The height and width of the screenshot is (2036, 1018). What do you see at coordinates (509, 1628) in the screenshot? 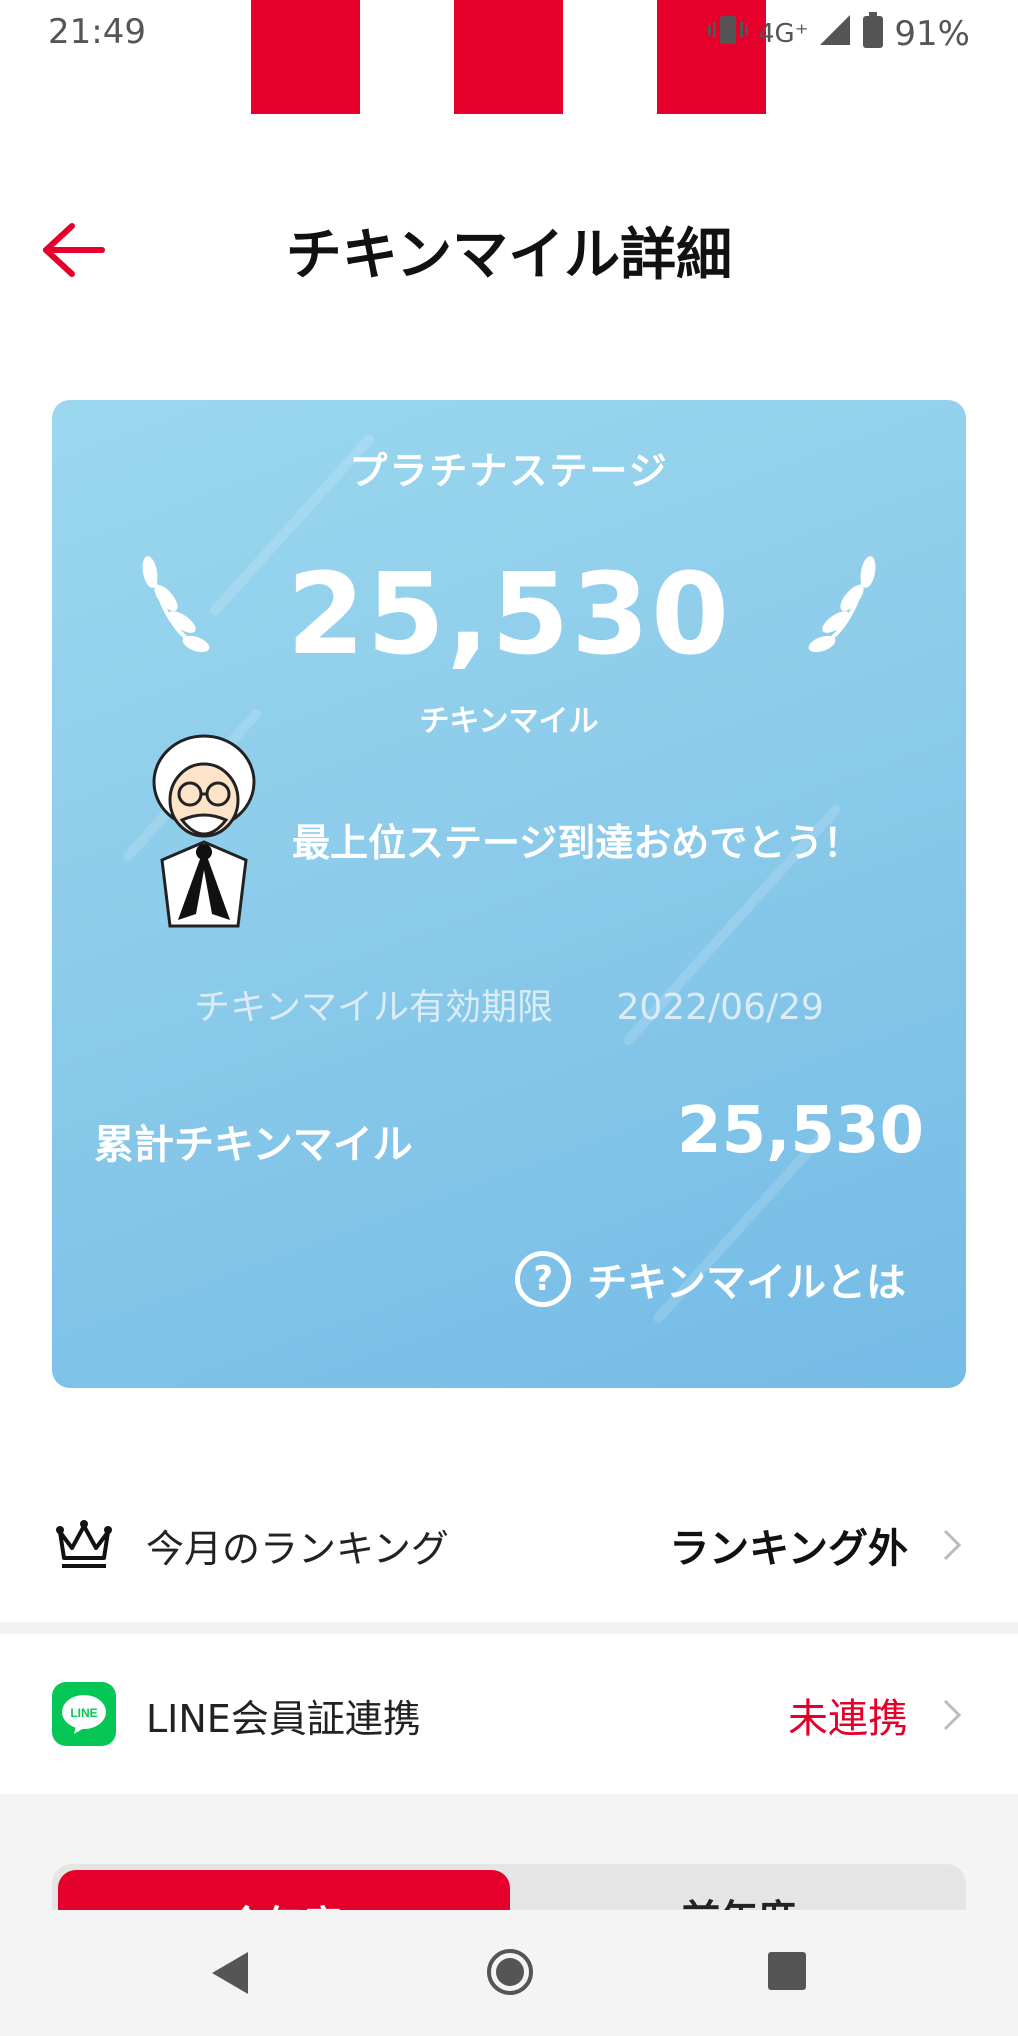
I see `section-divider` at bounding box center [509, 1628].